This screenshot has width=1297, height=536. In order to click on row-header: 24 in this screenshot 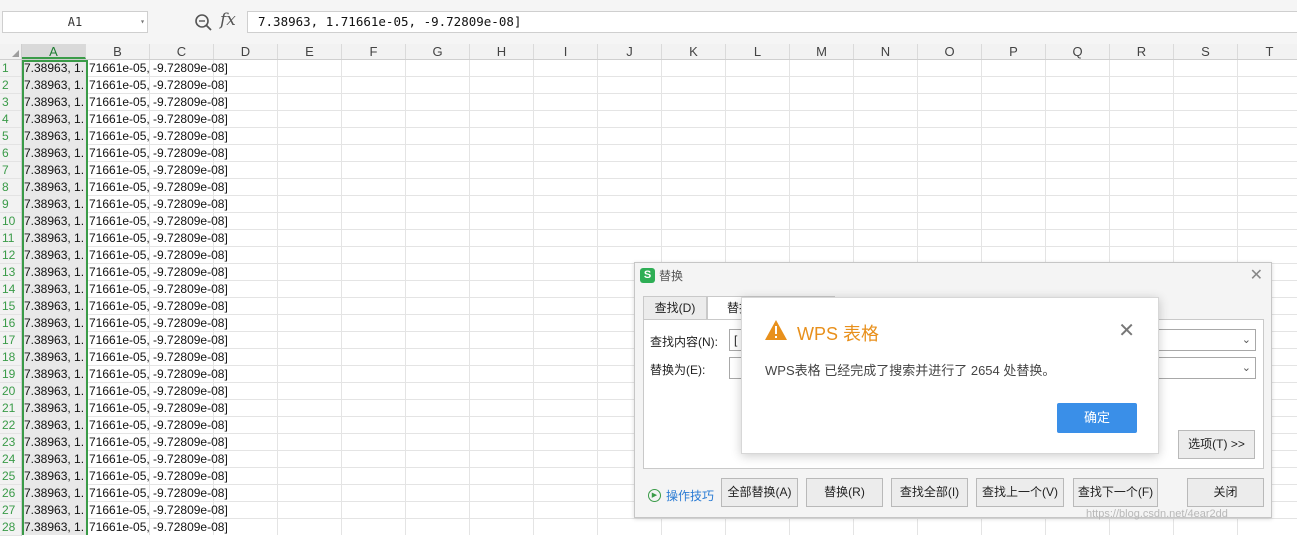, I will do `click(10, 459)`.